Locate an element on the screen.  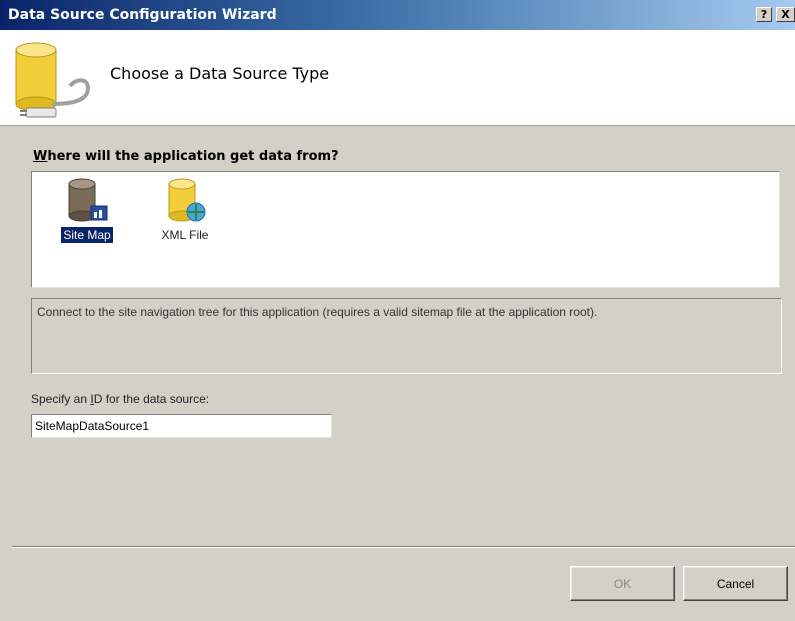
close-button: X is located at coordinates (785, 14).